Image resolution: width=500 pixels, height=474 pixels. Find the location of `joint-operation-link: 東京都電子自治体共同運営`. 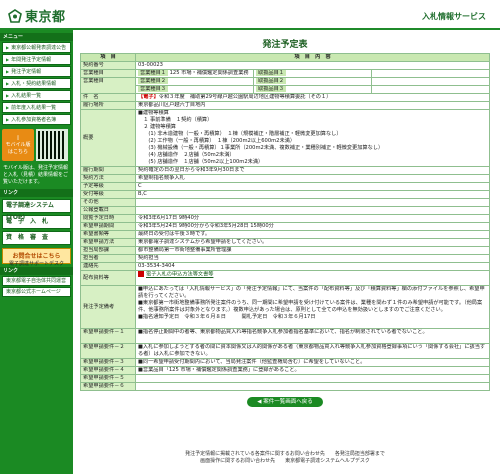

joint-operation-link: 東京都電子自治体共同運営 is located at coordinates (36, 281).